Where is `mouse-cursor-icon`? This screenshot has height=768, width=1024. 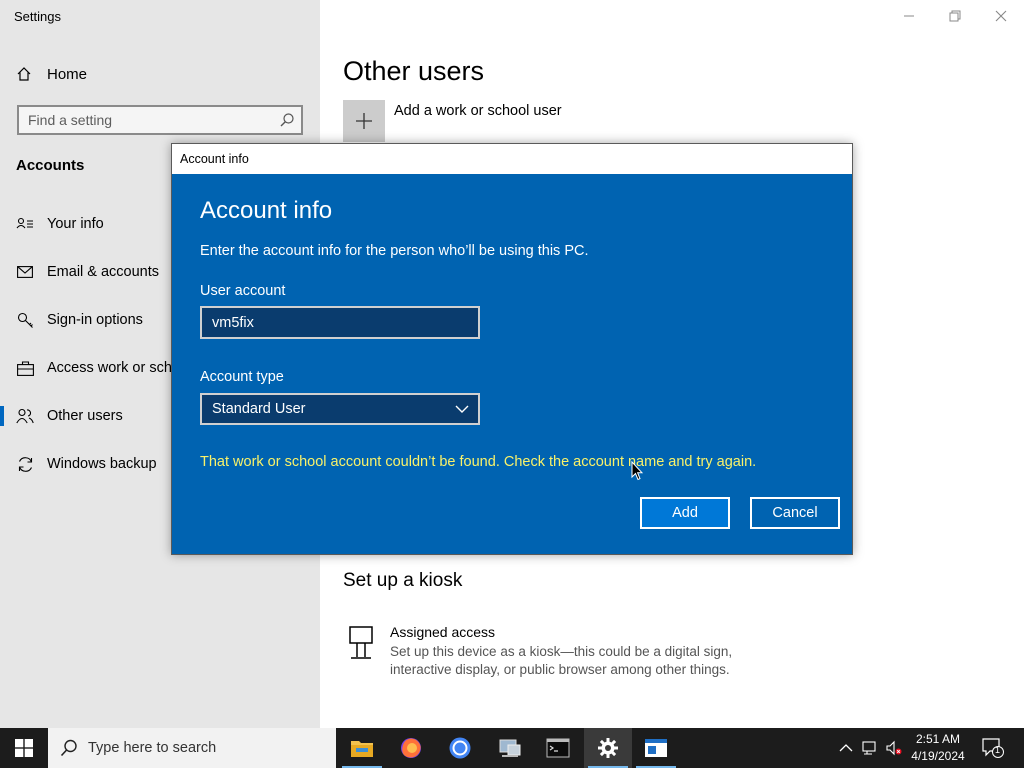 mouse-cursor-icon is located at coordinates (637, 471).